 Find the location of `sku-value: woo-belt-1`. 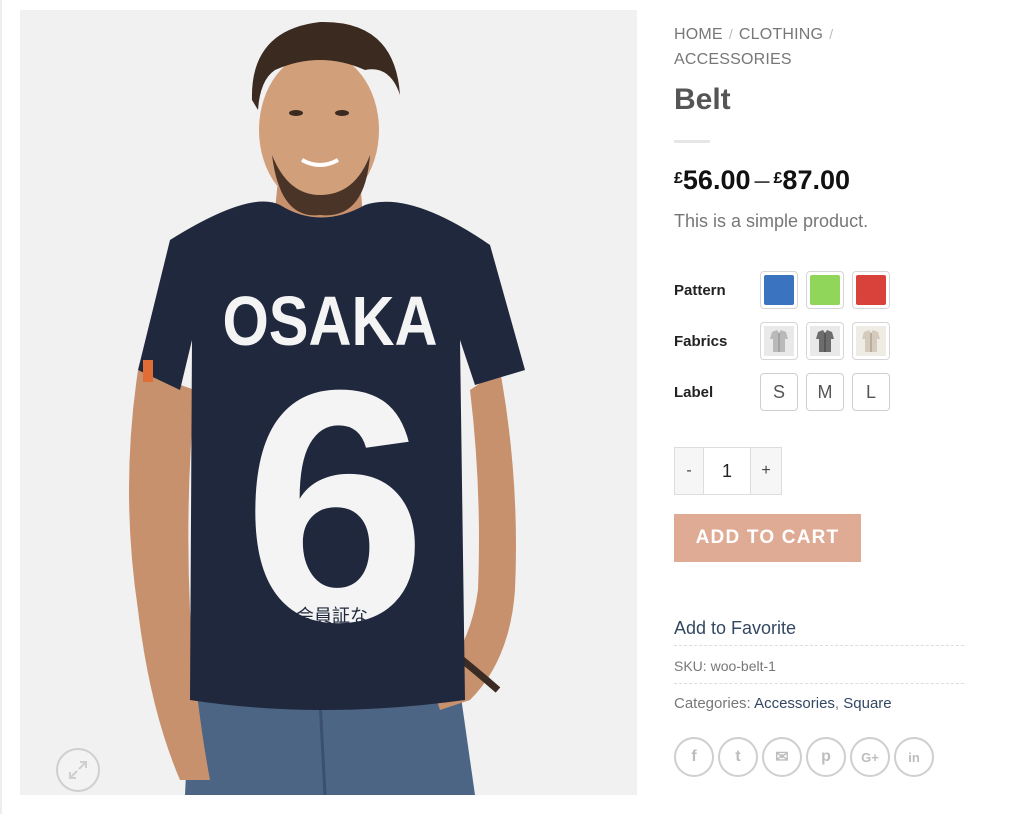

sku-value: woo-belt-1 is located at coordinates (743, 666).